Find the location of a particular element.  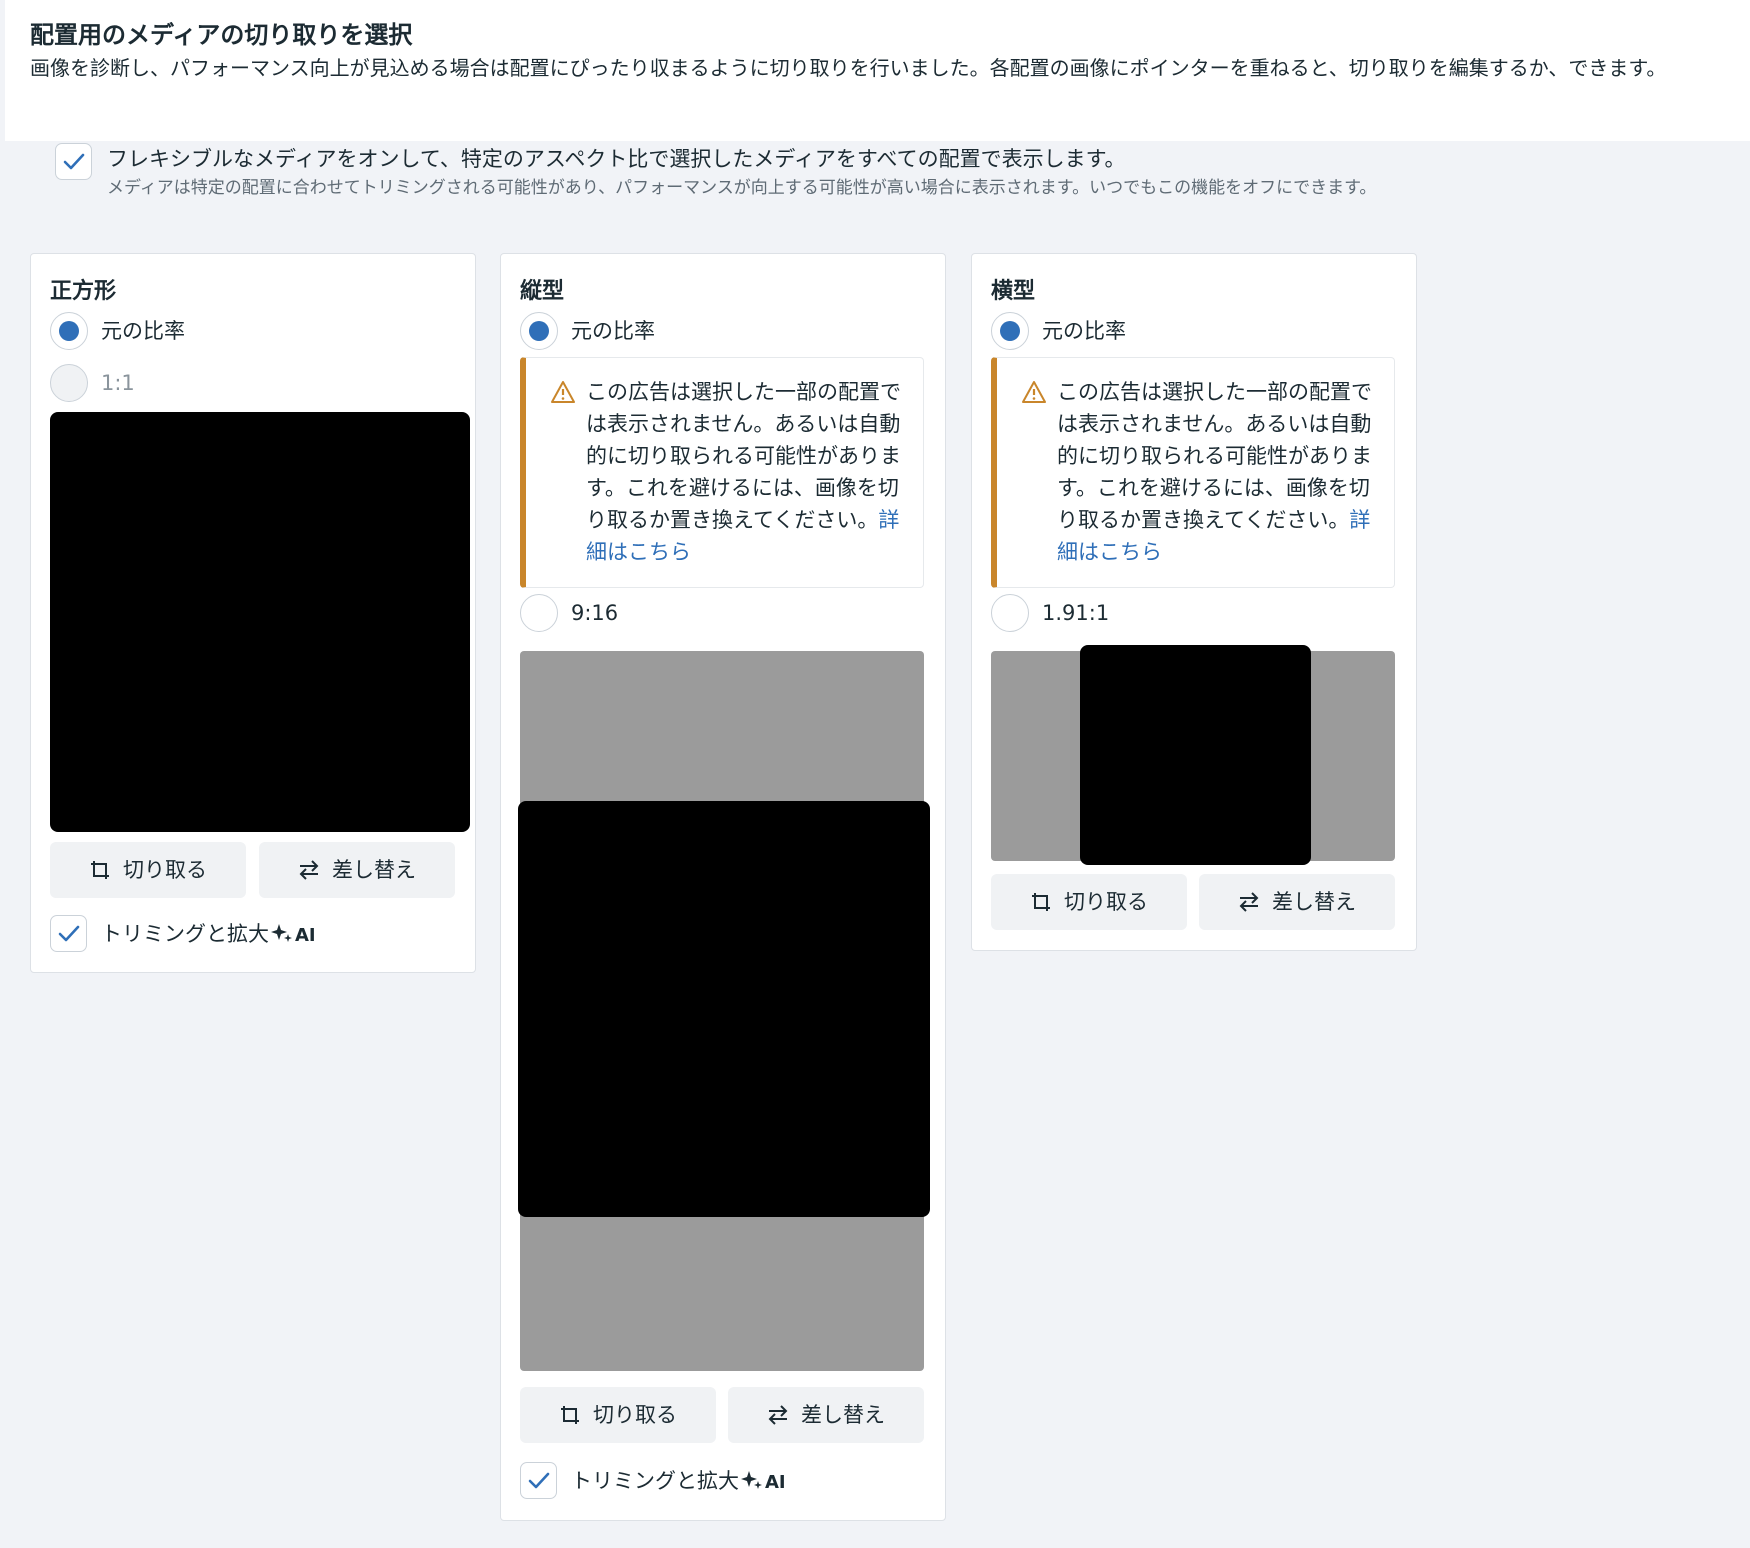

flexible-media-checkbox is located at coordinates (73, 161).